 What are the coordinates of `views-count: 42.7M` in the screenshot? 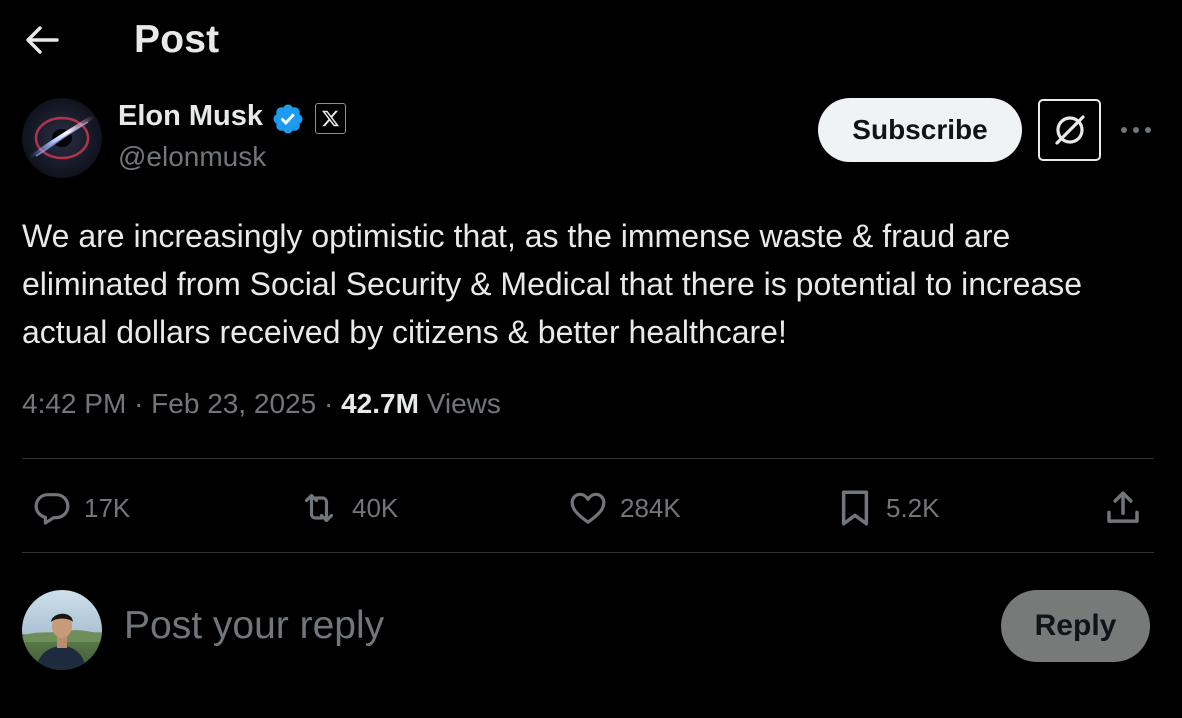 It's located at (380, 403).